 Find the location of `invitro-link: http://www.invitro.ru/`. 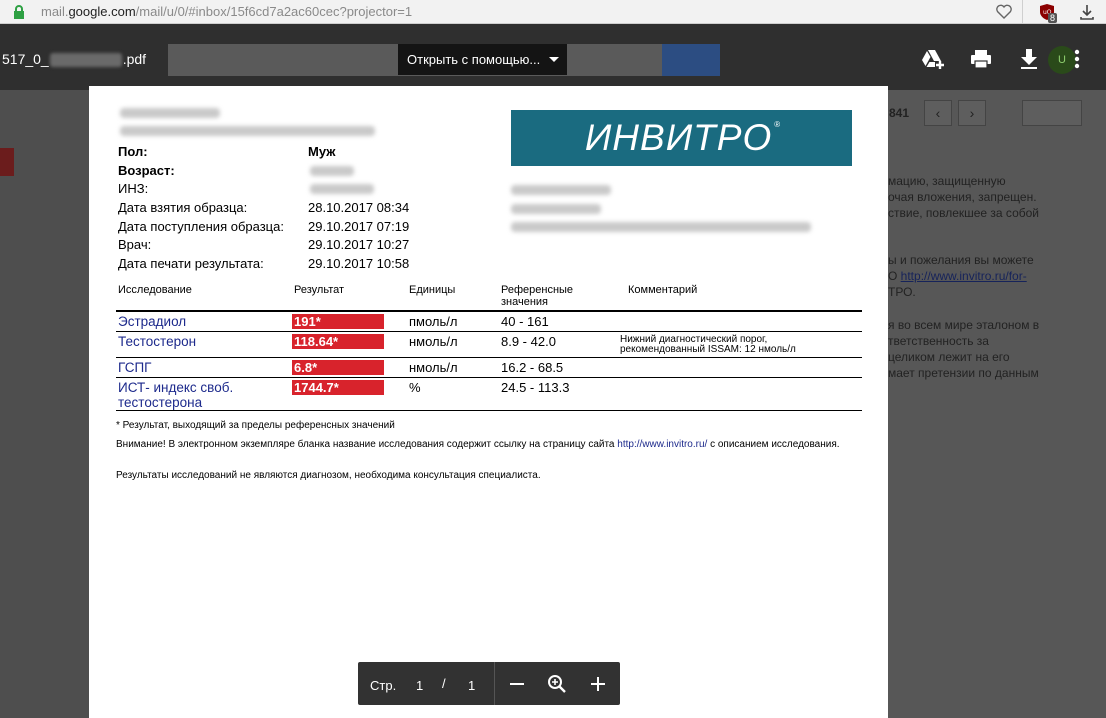

invitro-link: http://www.invitro.ru/ is located at coordinates (662, 444).